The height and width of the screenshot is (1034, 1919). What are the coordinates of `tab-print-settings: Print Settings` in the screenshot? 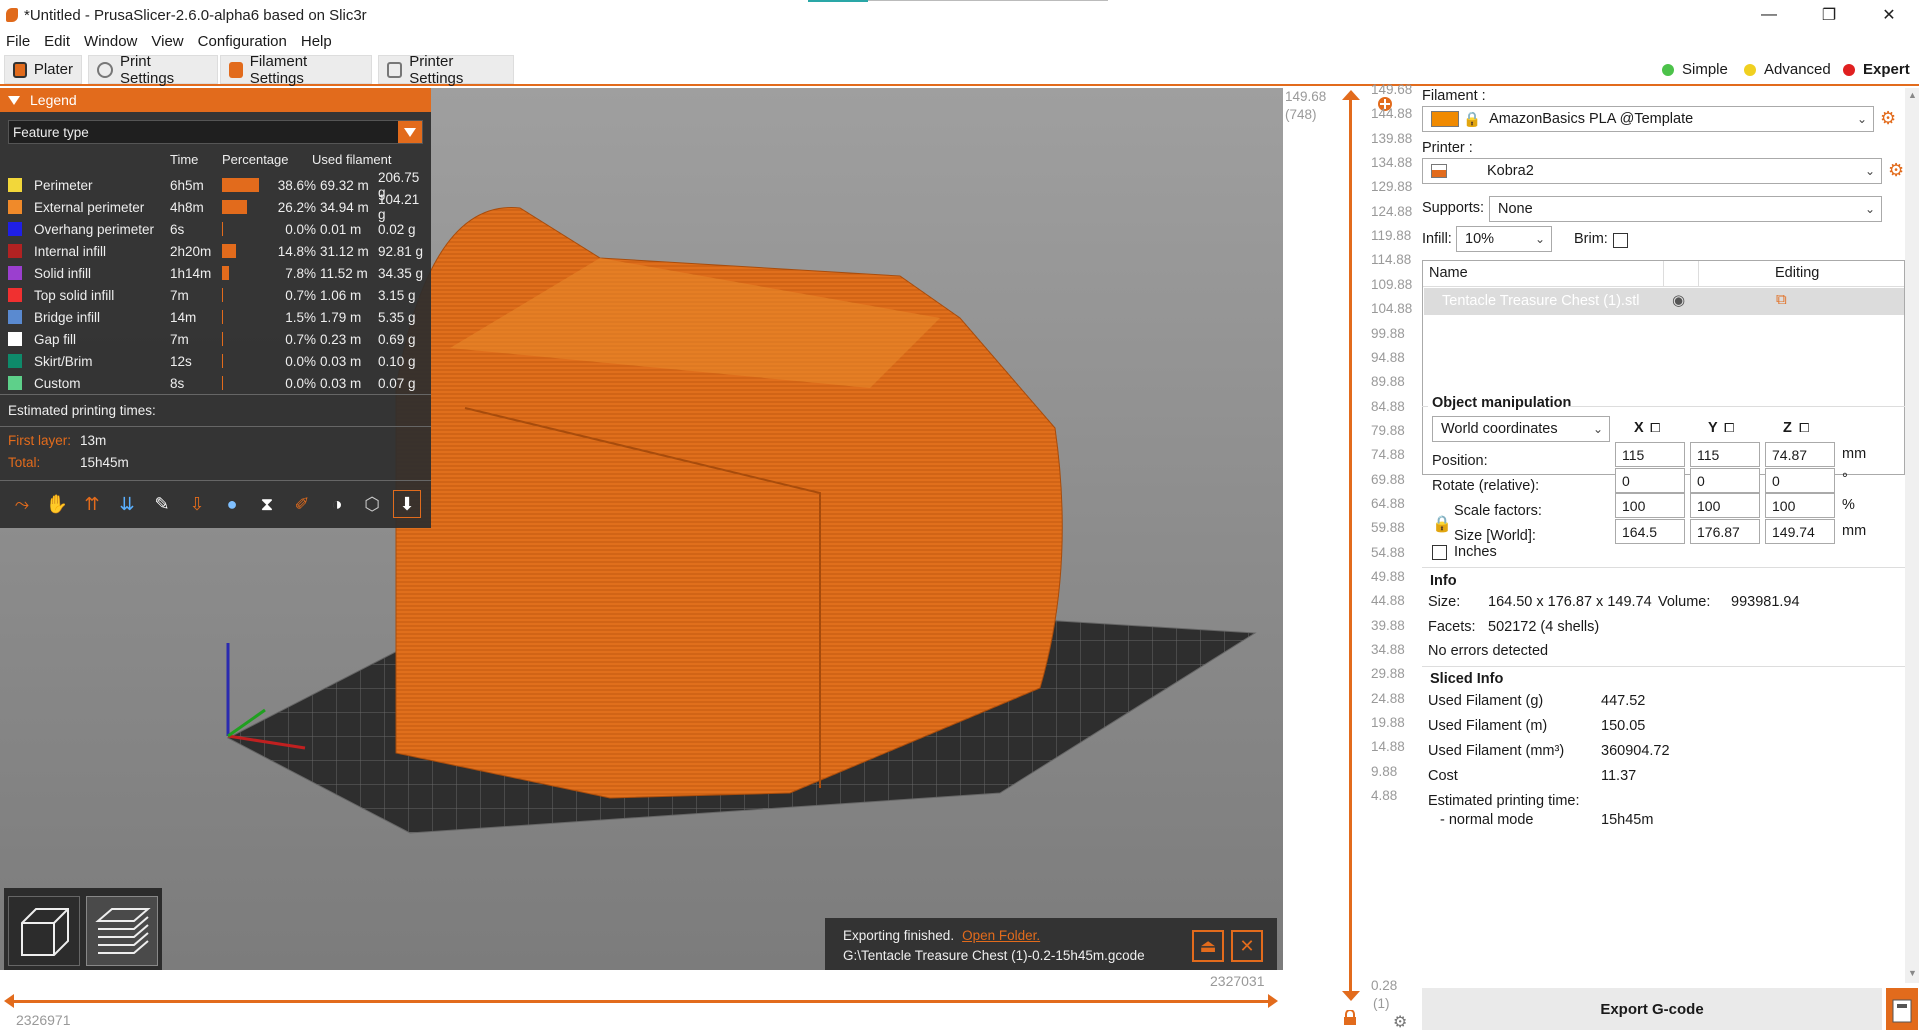 It's located at (153, 70).